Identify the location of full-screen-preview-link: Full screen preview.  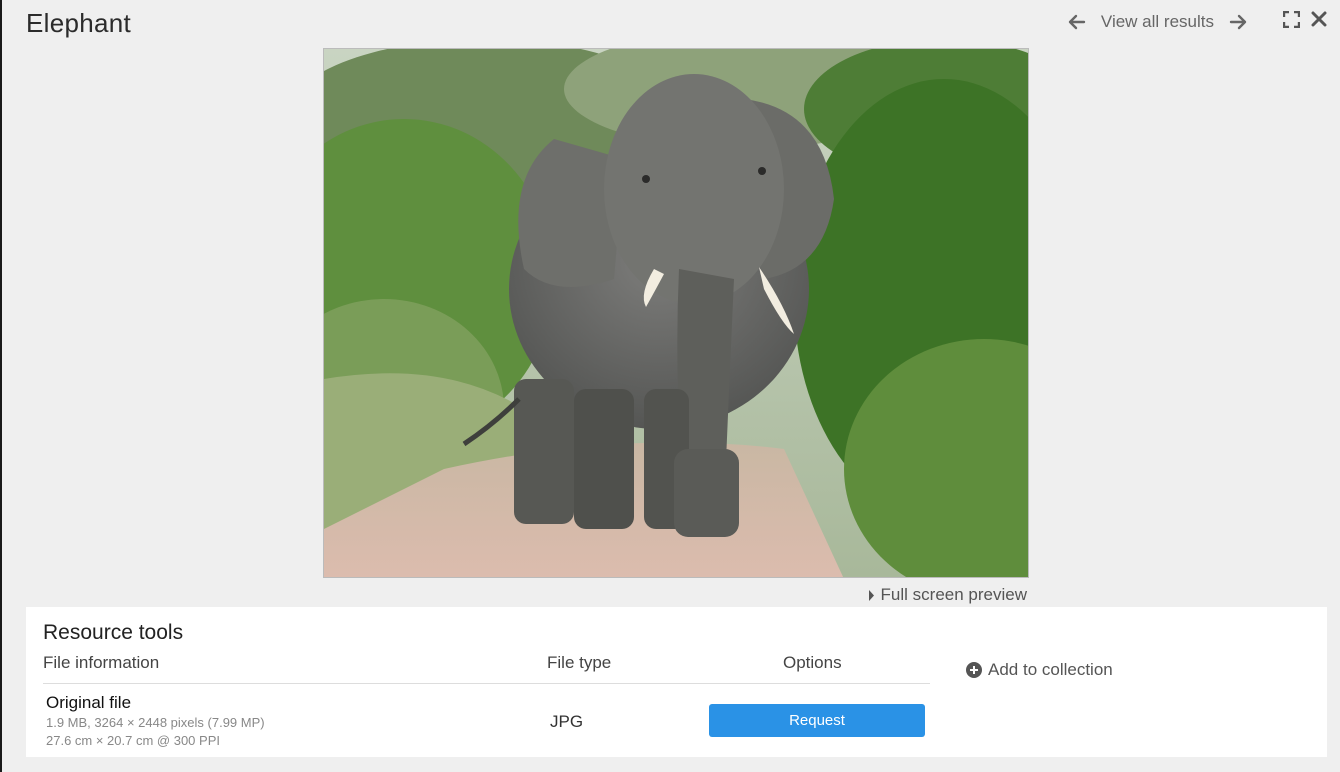
(947, 595).